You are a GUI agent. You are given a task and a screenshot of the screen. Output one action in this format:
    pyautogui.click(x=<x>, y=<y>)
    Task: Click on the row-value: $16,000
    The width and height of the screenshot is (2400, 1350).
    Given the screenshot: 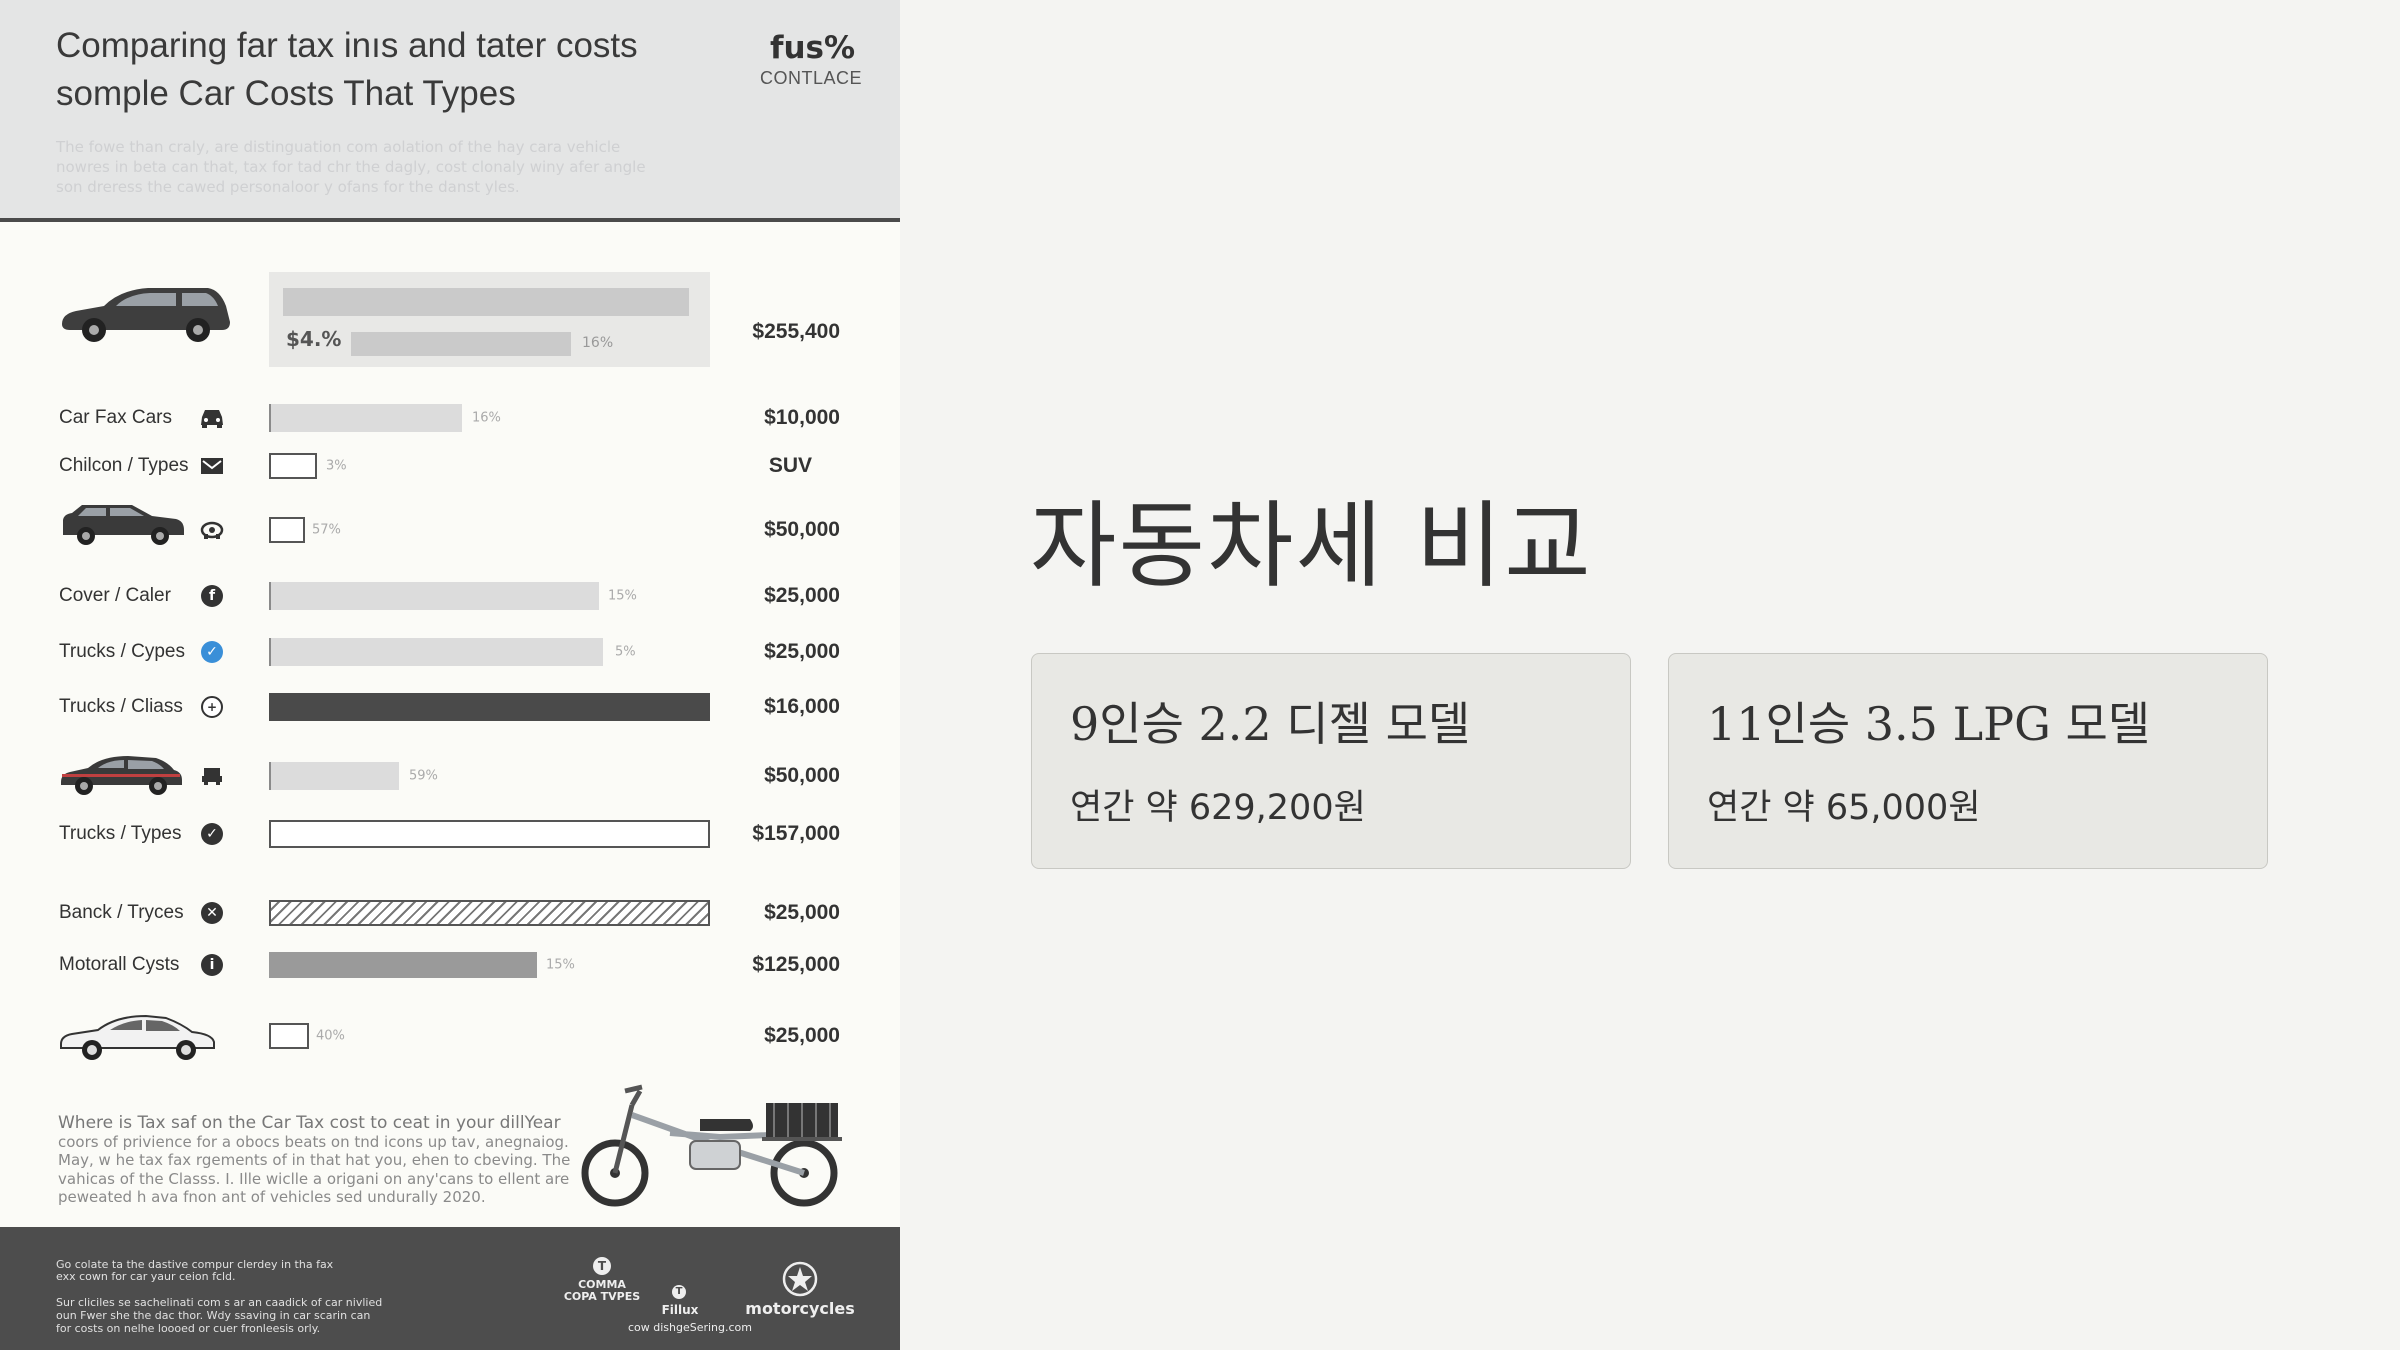 What is the action you would take?
    pyautogui.click(x=802, y=706)
    